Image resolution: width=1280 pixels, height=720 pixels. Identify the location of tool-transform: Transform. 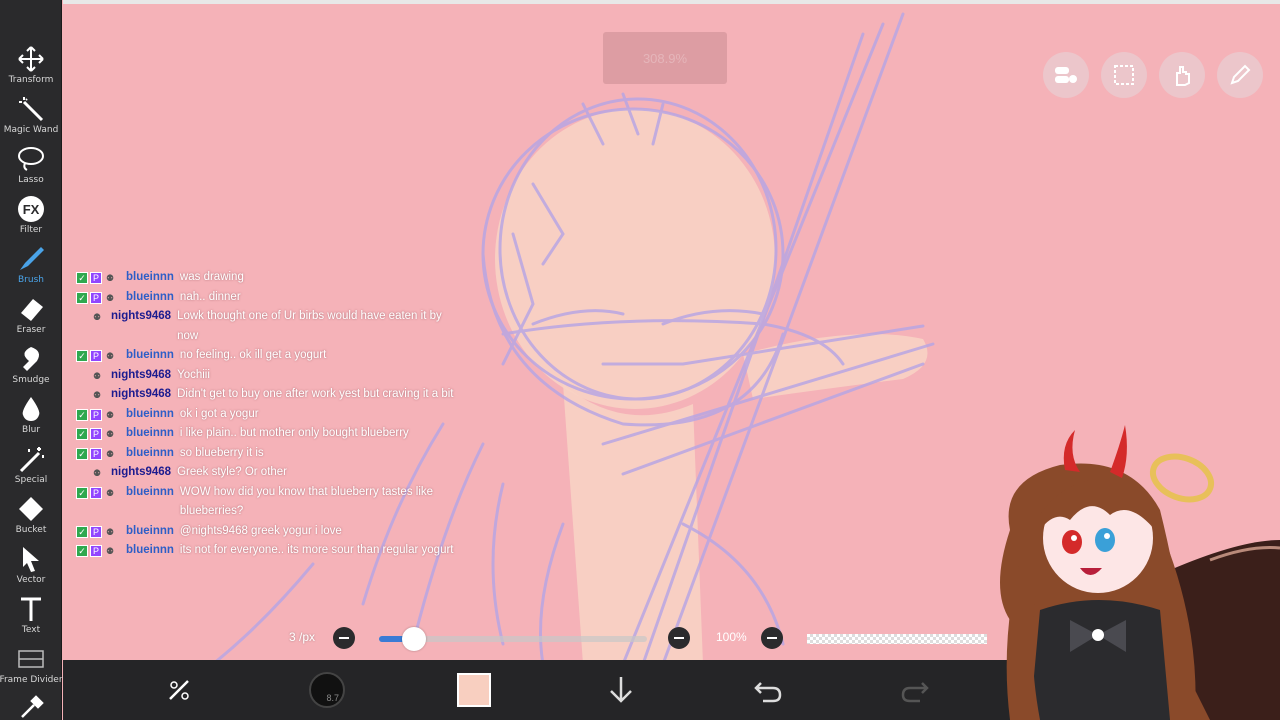
(31, 69).